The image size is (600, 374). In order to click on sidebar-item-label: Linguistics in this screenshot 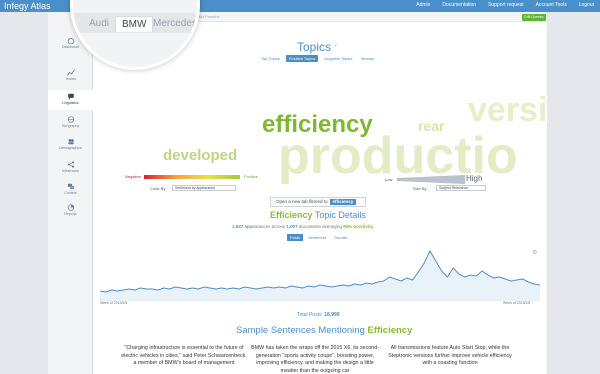, I will do `click(70, 103)`.